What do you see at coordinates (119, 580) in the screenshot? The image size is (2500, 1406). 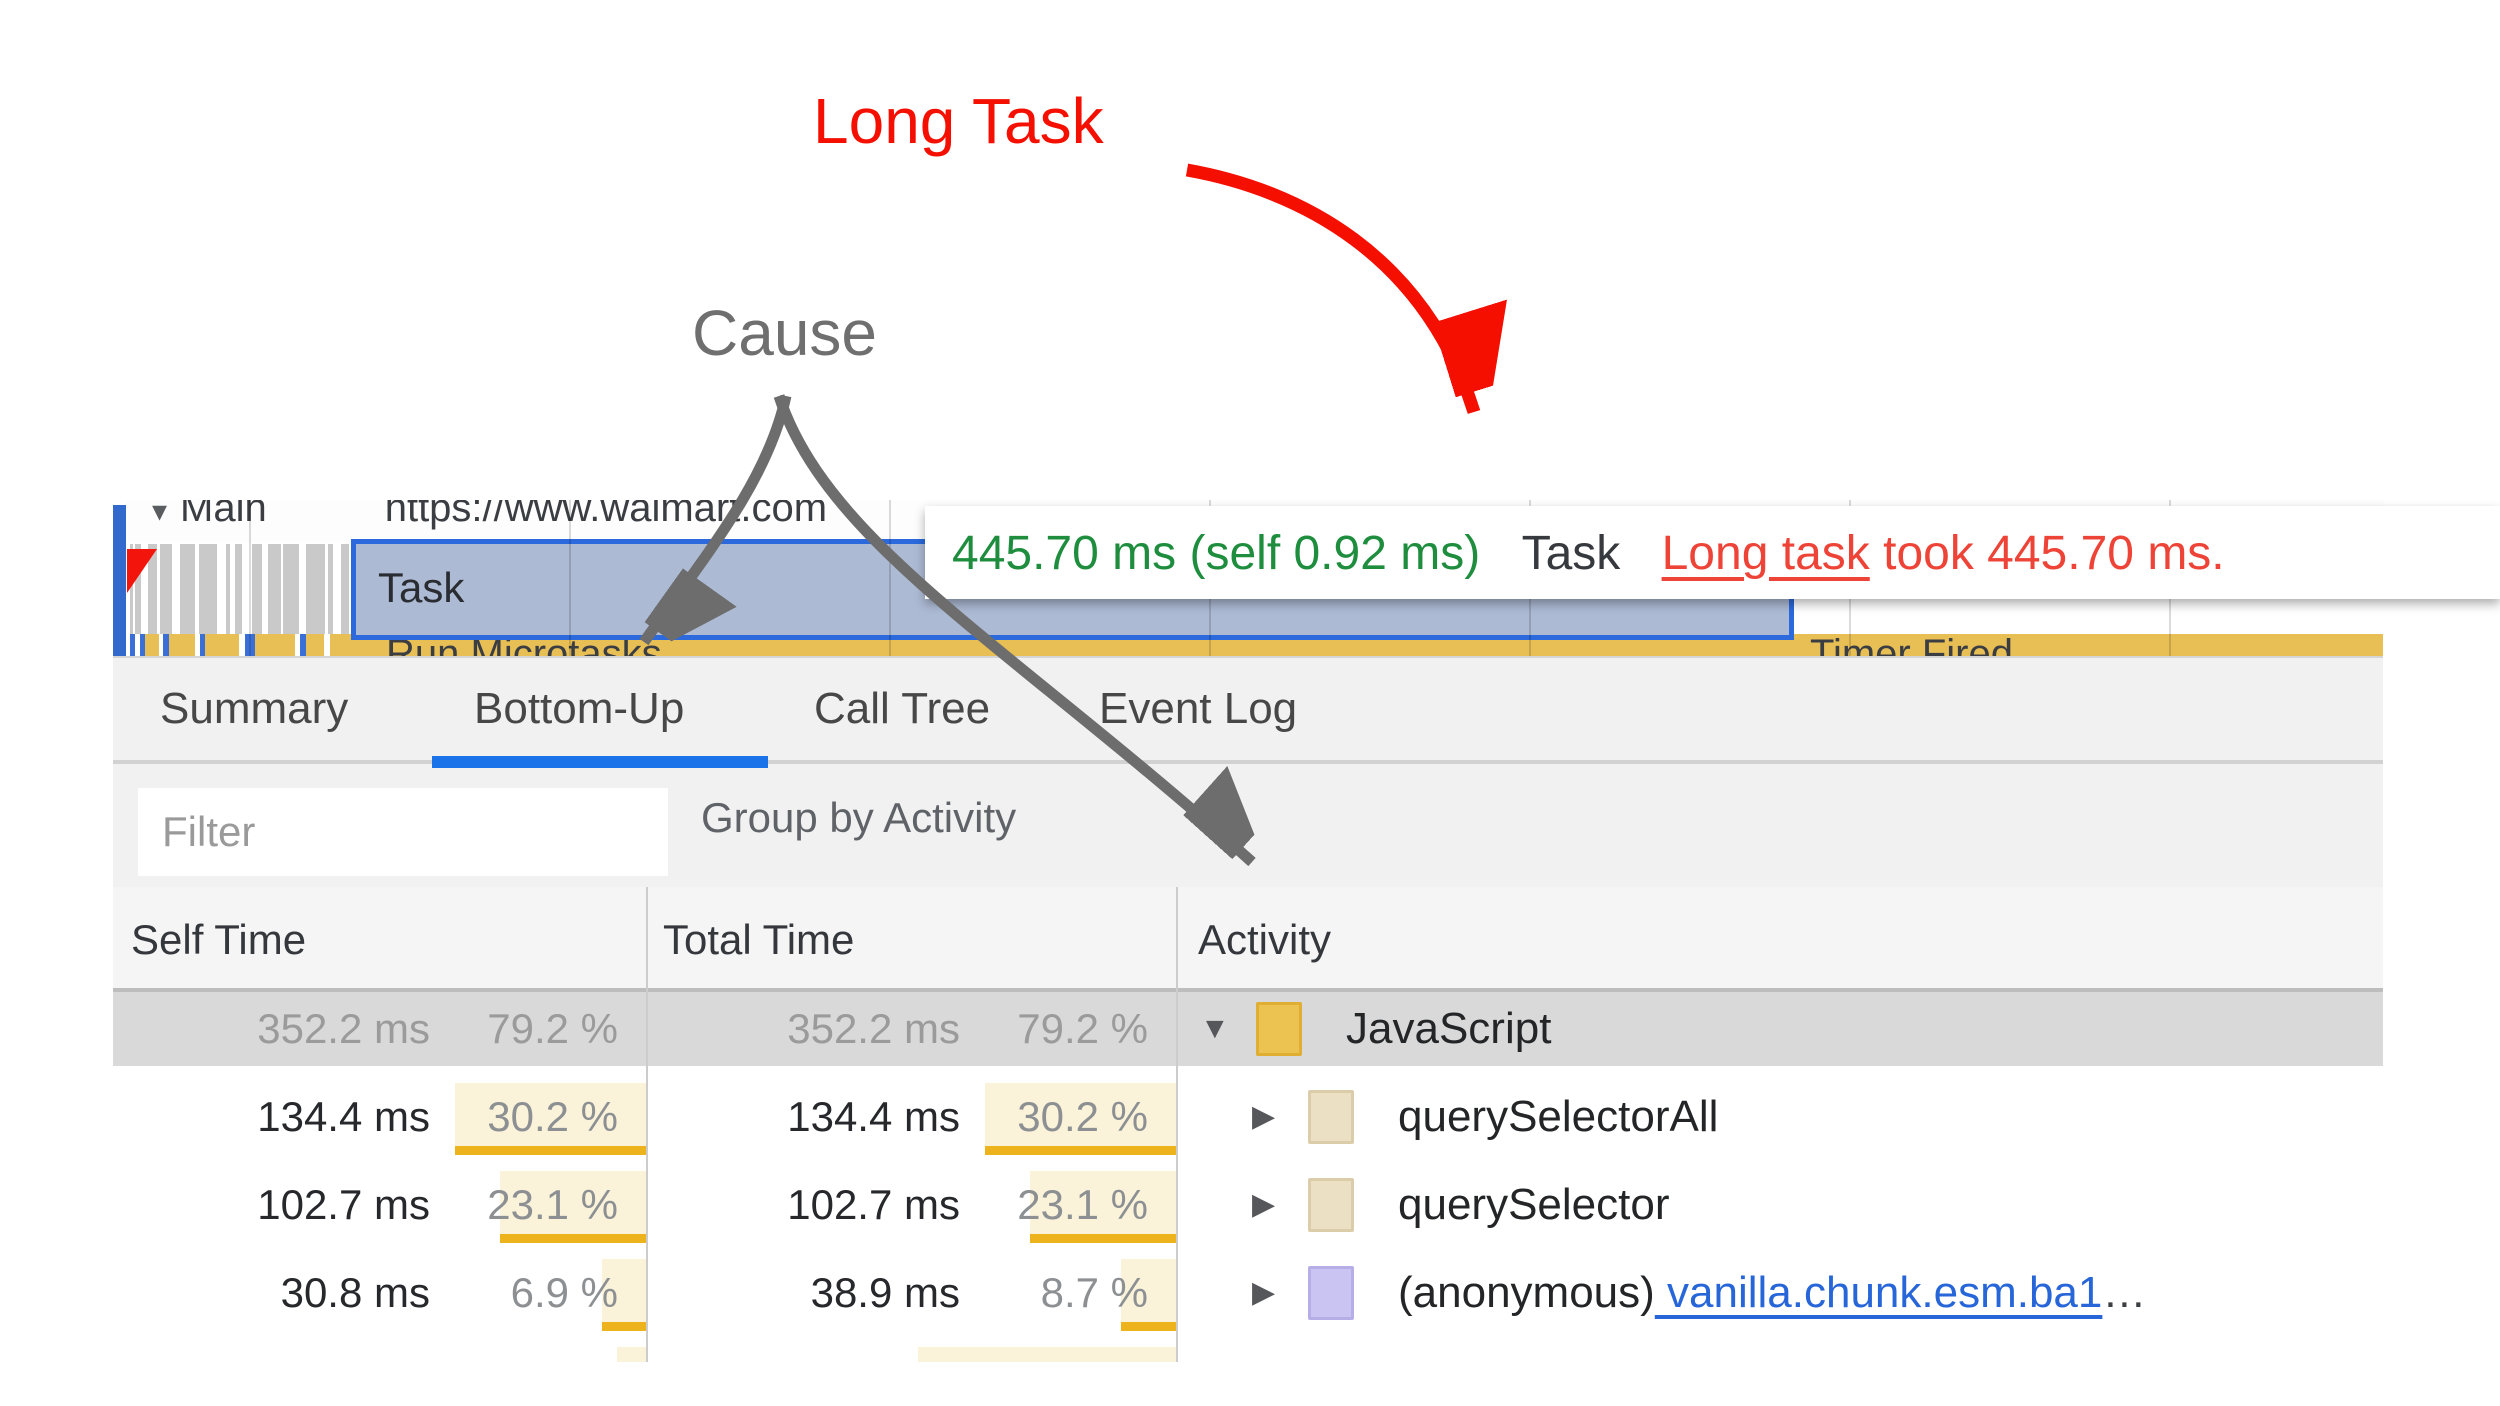 I see `track-selection-strip` at bounding box center [119, 580].